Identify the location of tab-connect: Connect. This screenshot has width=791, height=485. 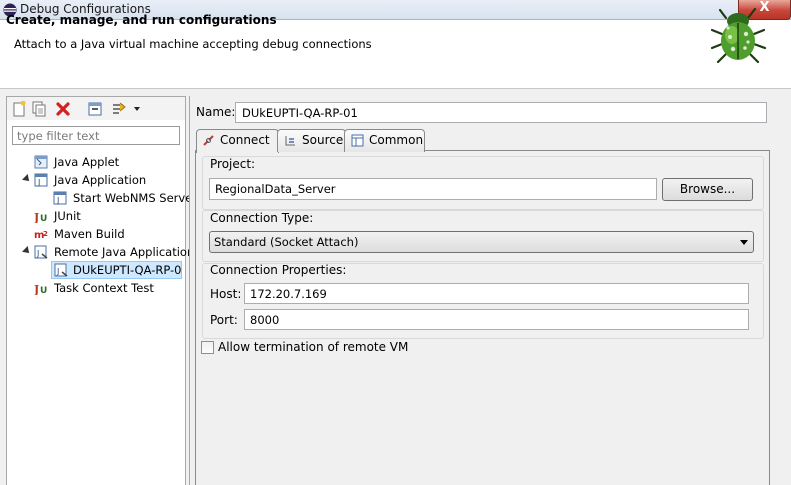
(237, 141).